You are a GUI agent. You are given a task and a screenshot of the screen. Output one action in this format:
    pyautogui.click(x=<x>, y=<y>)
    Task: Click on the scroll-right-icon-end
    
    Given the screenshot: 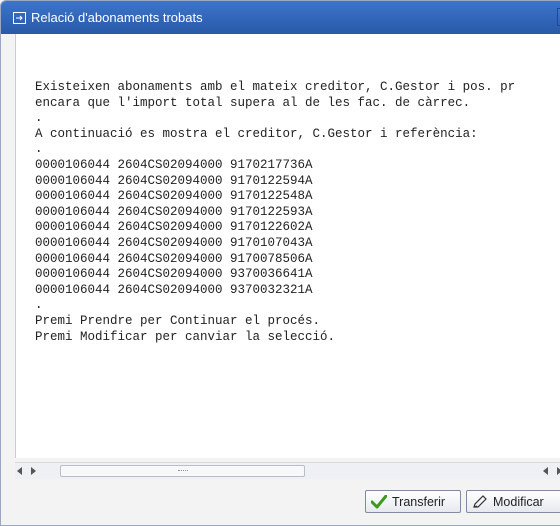 What is the action you would take?
    pyautogui.click(x=557, y=471)
    